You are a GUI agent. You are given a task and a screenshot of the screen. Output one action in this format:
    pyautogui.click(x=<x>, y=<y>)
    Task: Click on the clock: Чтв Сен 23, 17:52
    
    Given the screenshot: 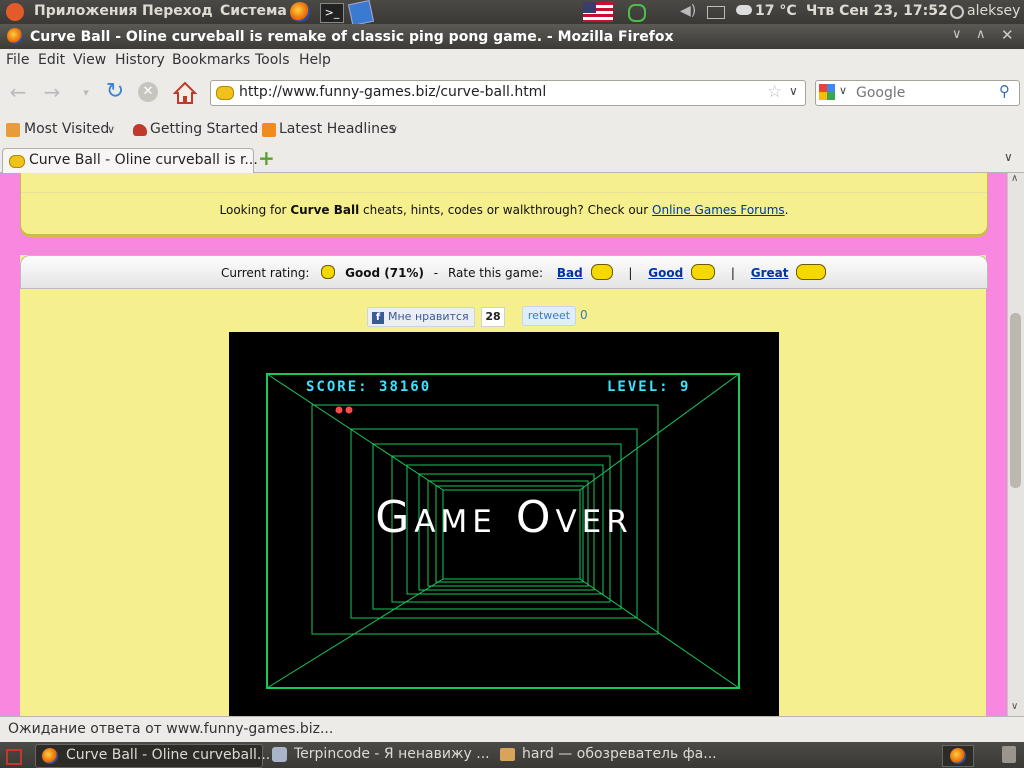 What is the action you would take?
    pyautogui.click(x=877, y=11)
    